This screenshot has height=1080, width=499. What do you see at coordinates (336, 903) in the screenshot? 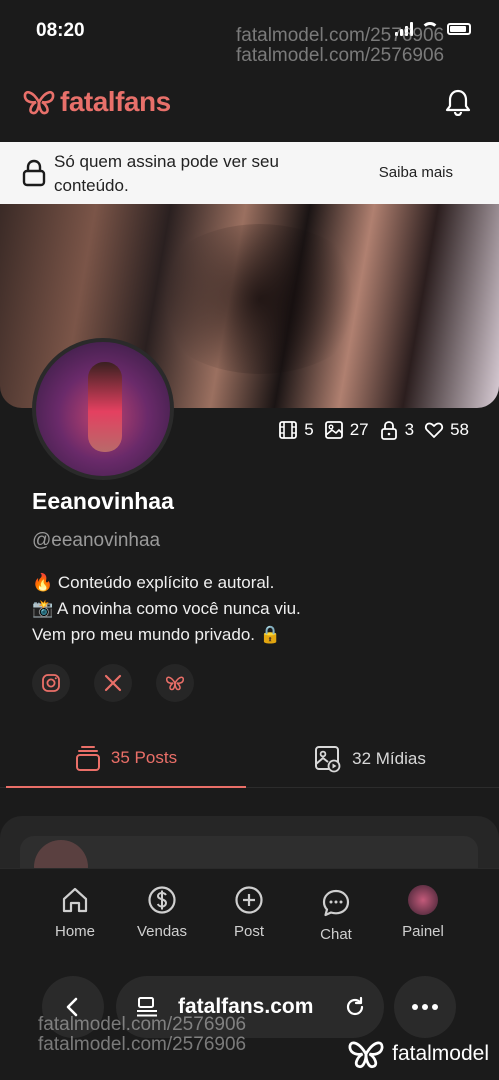
I see `chat-icon` at bounding box center [336, 903].